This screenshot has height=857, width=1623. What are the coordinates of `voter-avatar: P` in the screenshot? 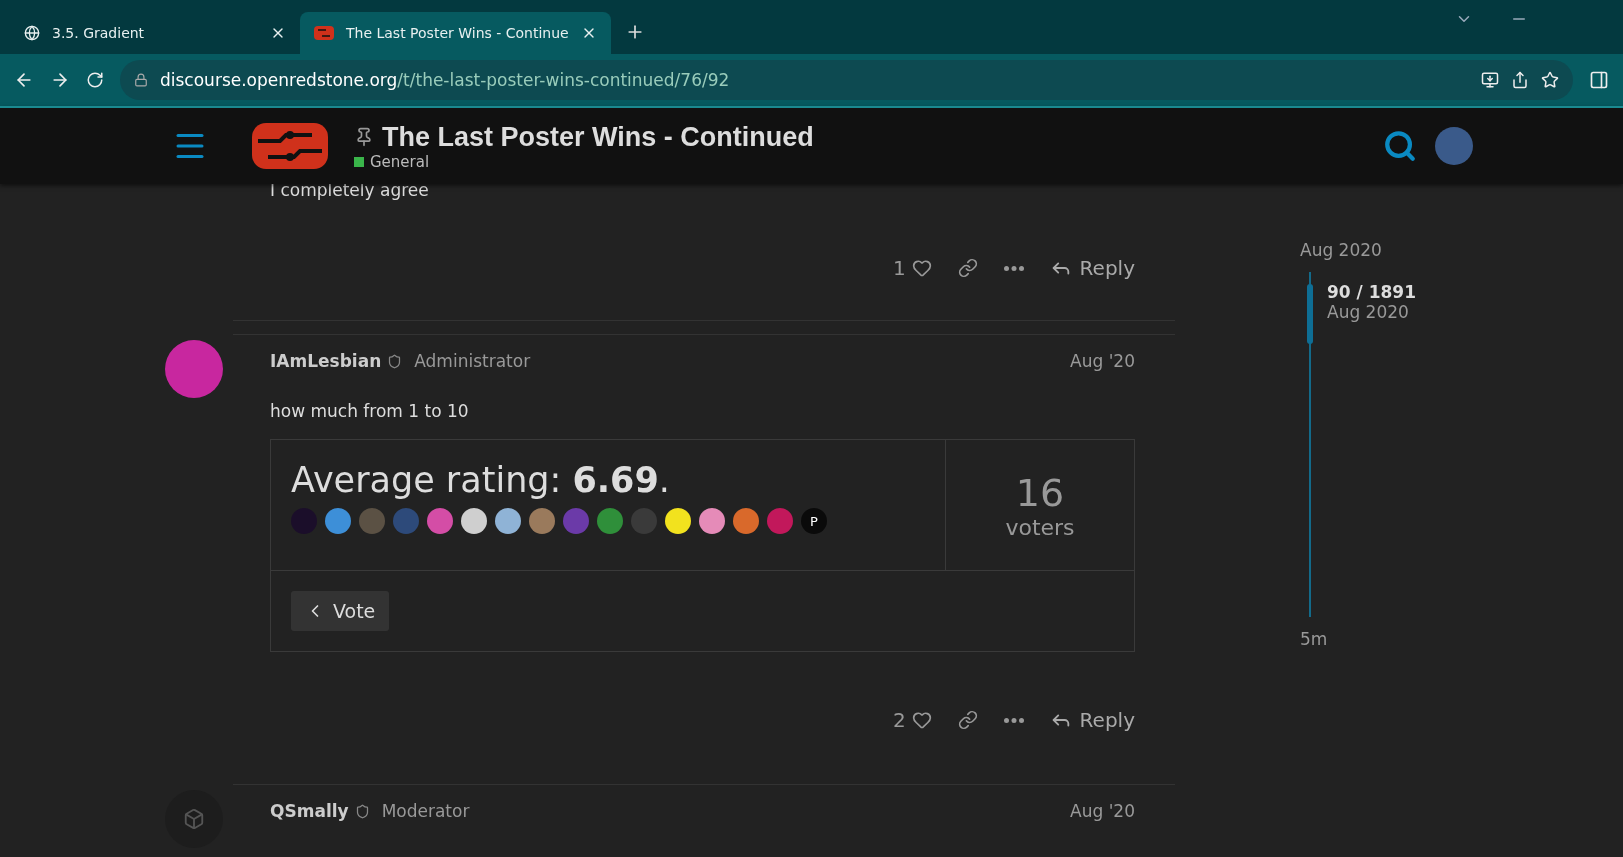 It's located at (814, 521).